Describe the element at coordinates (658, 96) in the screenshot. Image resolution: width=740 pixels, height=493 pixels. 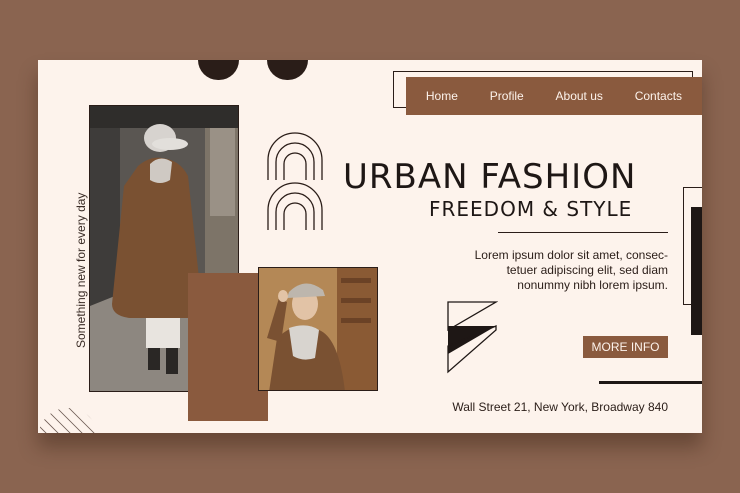
I see `nav-contacts-link: Contacts` at that location.